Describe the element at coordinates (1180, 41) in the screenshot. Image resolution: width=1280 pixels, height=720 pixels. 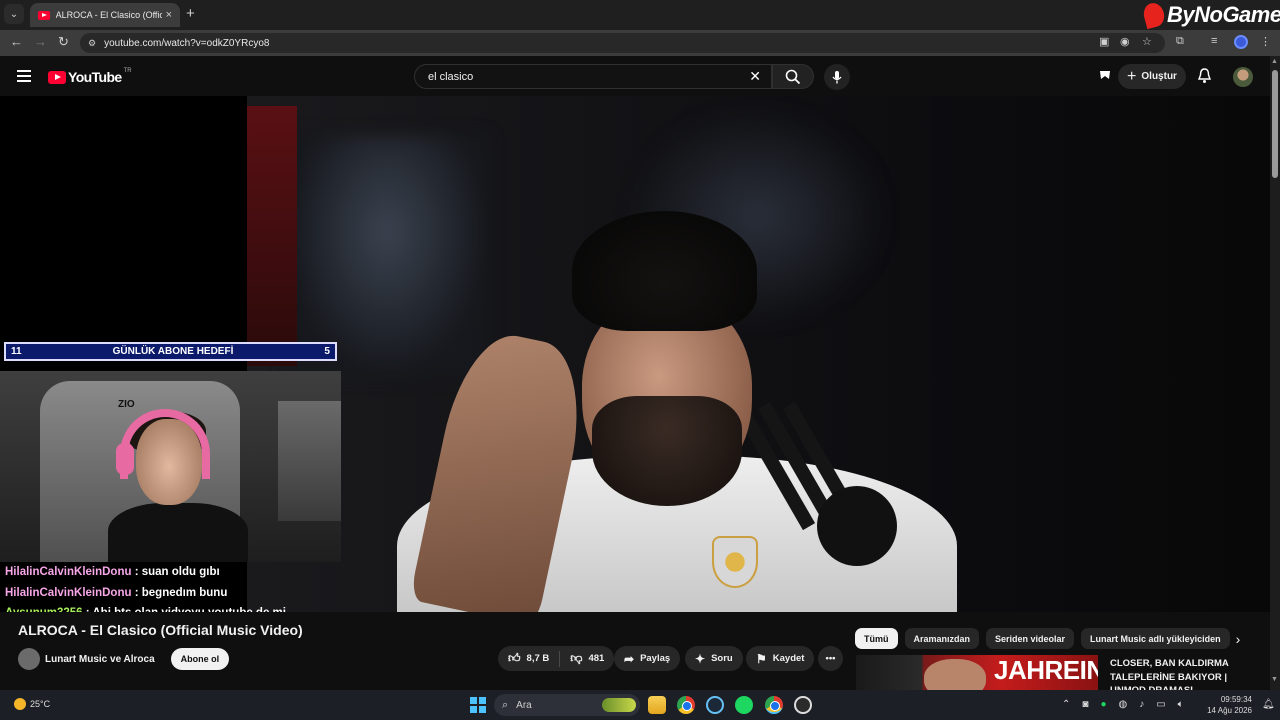
I see `extensions-icon: ⧉` at that location.